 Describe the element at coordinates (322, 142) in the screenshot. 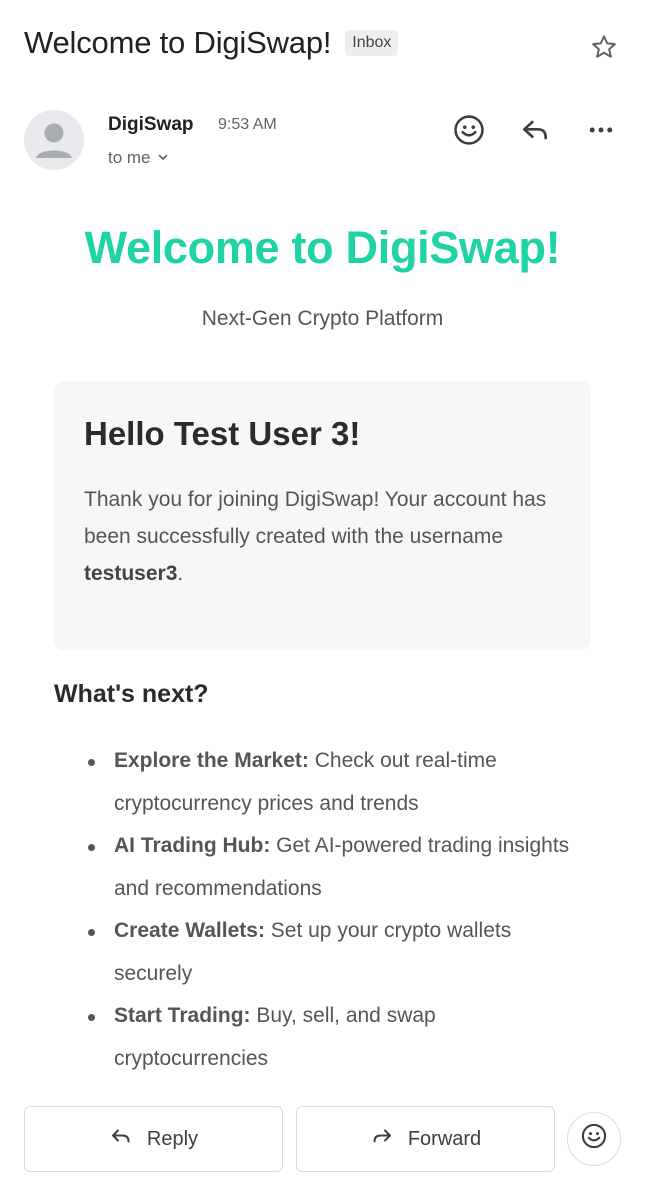

I see `sender-row: DigiSwap 9:53 AM to me` at that location.